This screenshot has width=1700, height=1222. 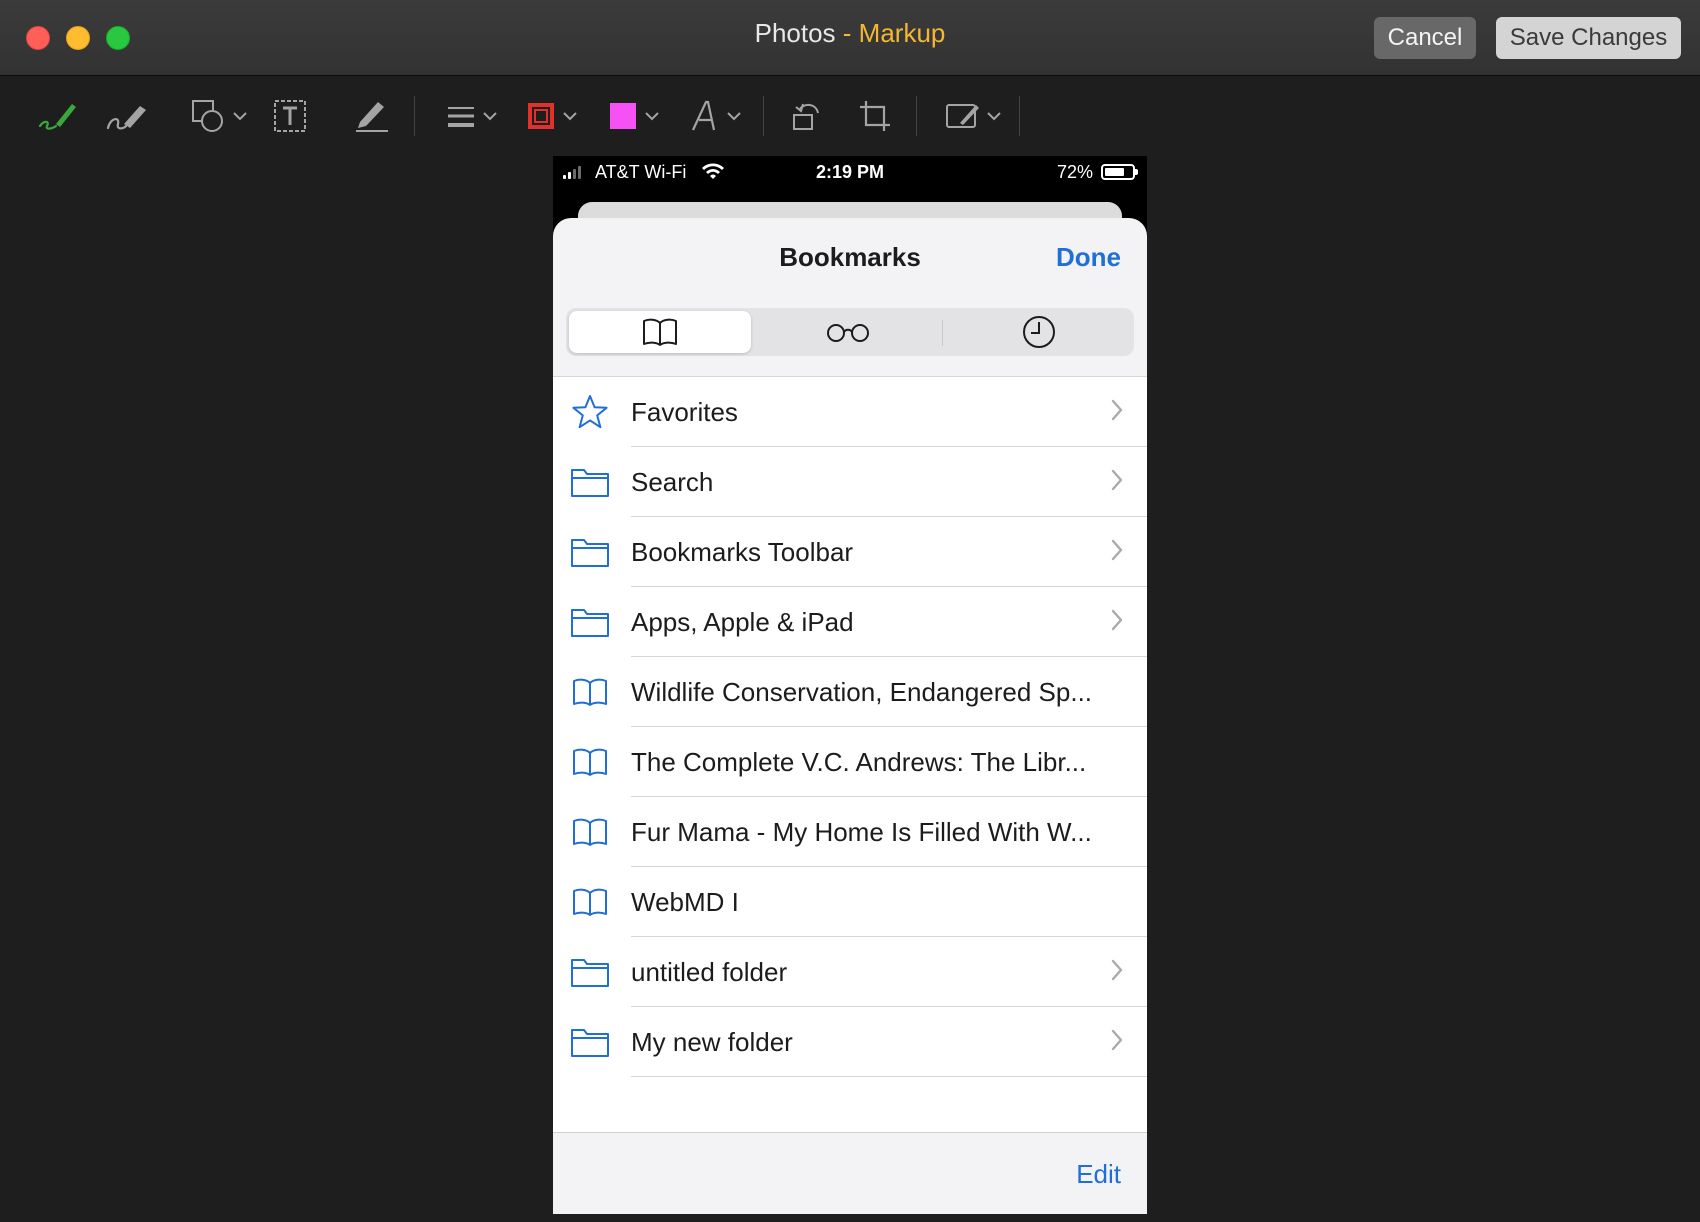 I want to click on bookmark-row: Apps, Apple & iPad, so click(x=850, y=622).